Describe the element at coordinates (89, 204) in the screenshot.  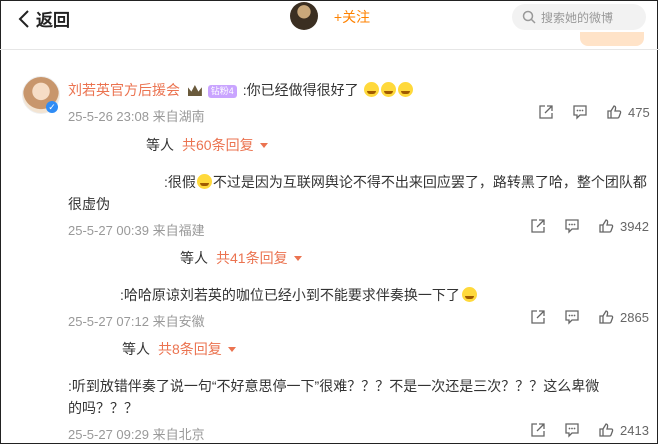
I see `comment-2-text-line2: 很虚伪` at that location.